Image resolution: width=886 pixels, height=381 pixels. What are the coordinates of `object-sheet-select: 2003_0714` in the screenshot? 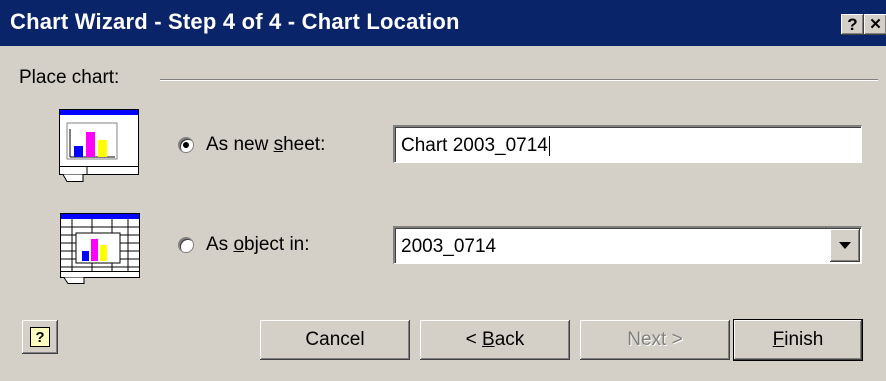 It's located at (627, 245).